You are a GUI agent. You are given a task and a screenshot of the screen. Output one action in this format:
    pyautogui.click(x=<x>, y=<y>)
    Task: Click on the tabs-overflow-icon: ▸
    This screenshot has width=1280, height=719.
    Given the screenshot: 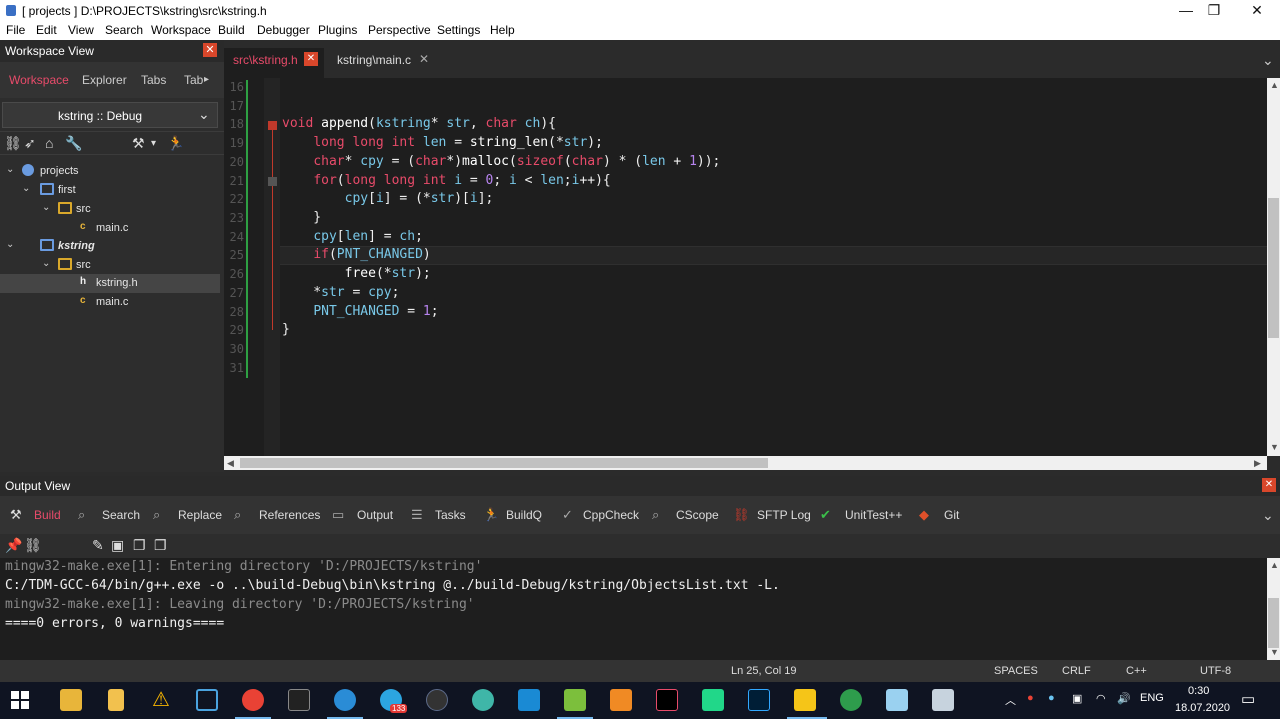 What is the action you would take?
    pyautogui.click(x=206, y=79)
    